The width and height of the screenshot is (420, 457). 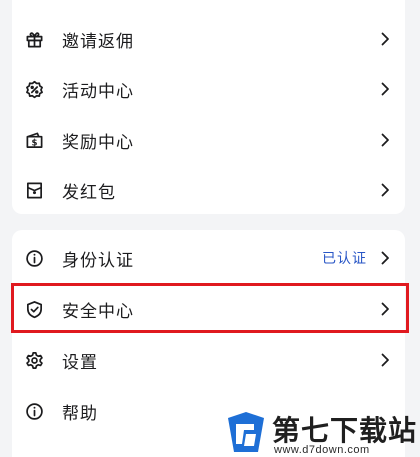 What do you see at coordinates (208, 140) in the screenshot?
I see `menu-item-reward-center: $ 奖励中心` at bounding box center [208, 140].